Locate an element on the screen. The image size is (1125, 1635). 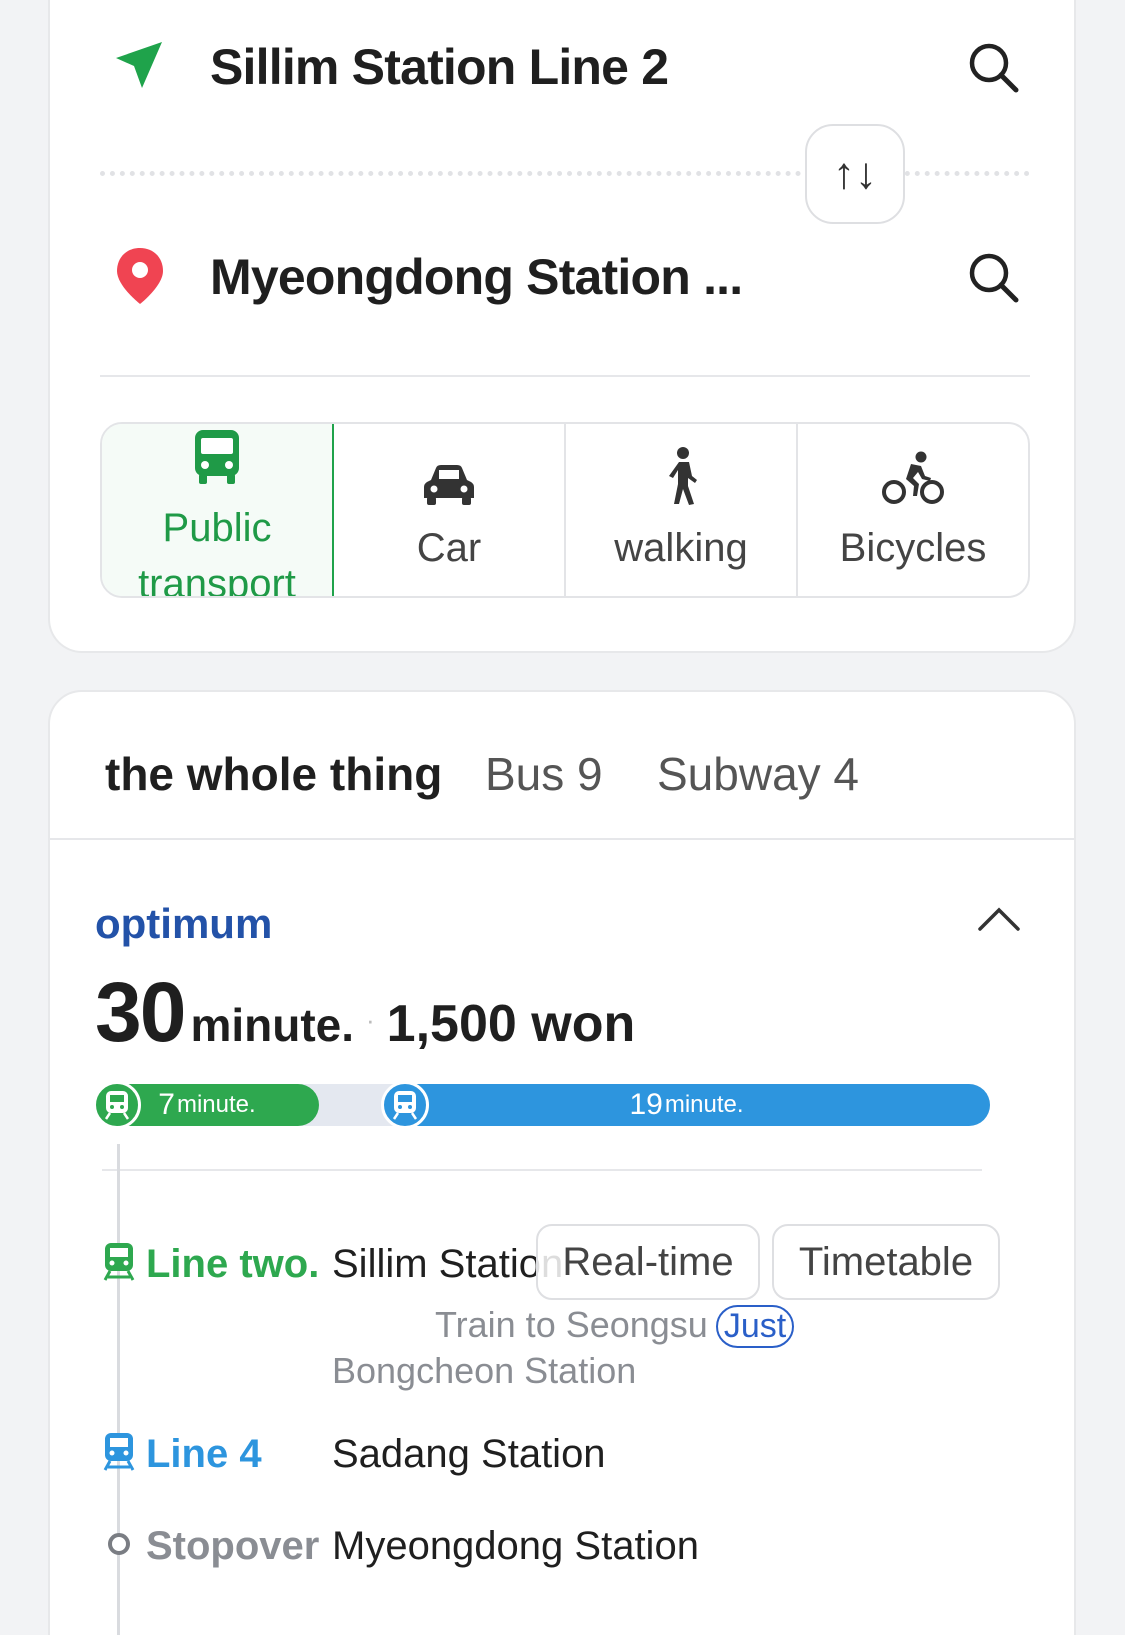
result-tabs: the whole thing Bus 9 Subway 4 is located at coordinates (562, 766).